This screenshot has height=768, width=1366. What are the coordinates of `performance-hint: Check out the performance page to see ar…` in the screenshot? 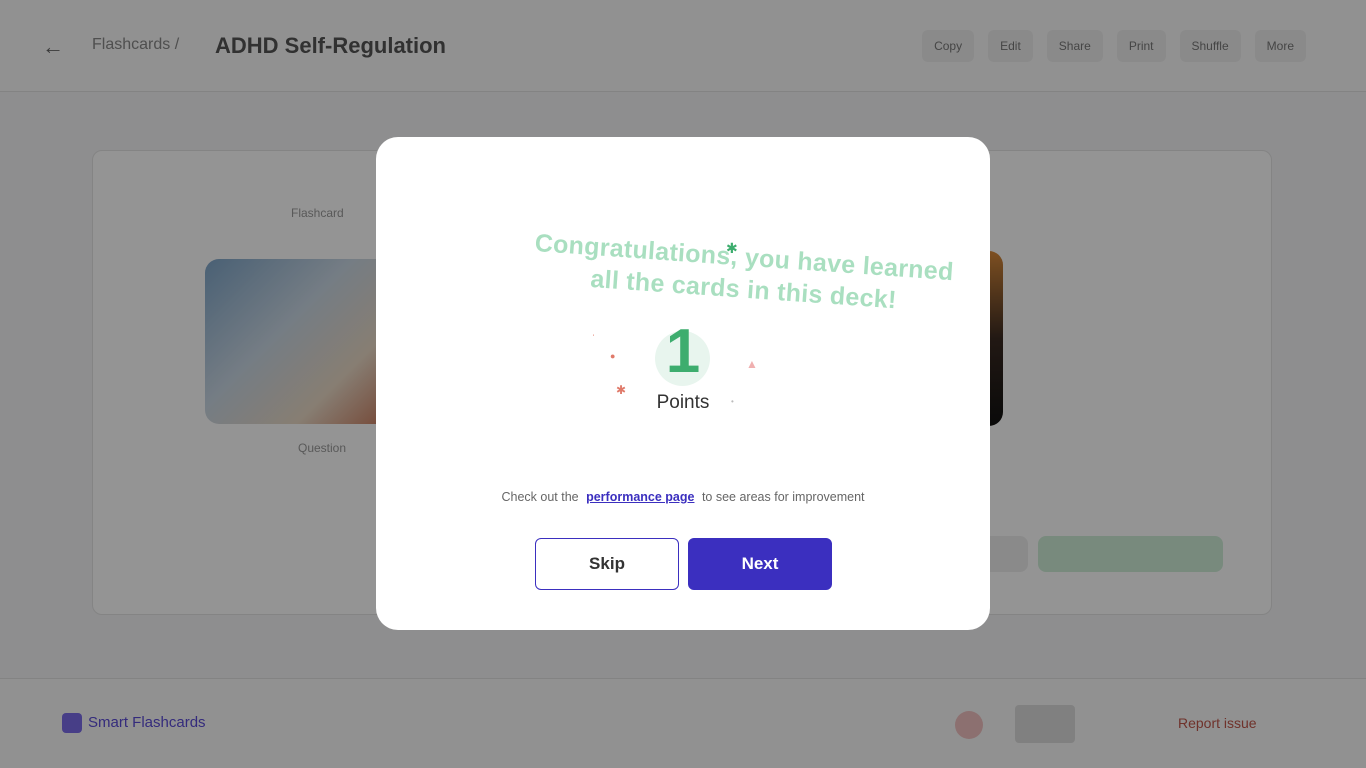 It's located at (683, 497).